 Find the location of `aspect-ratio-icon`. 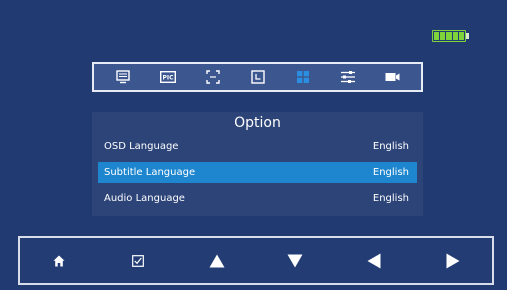

aspect-ratio-icon is located at coordinates (213, 77).